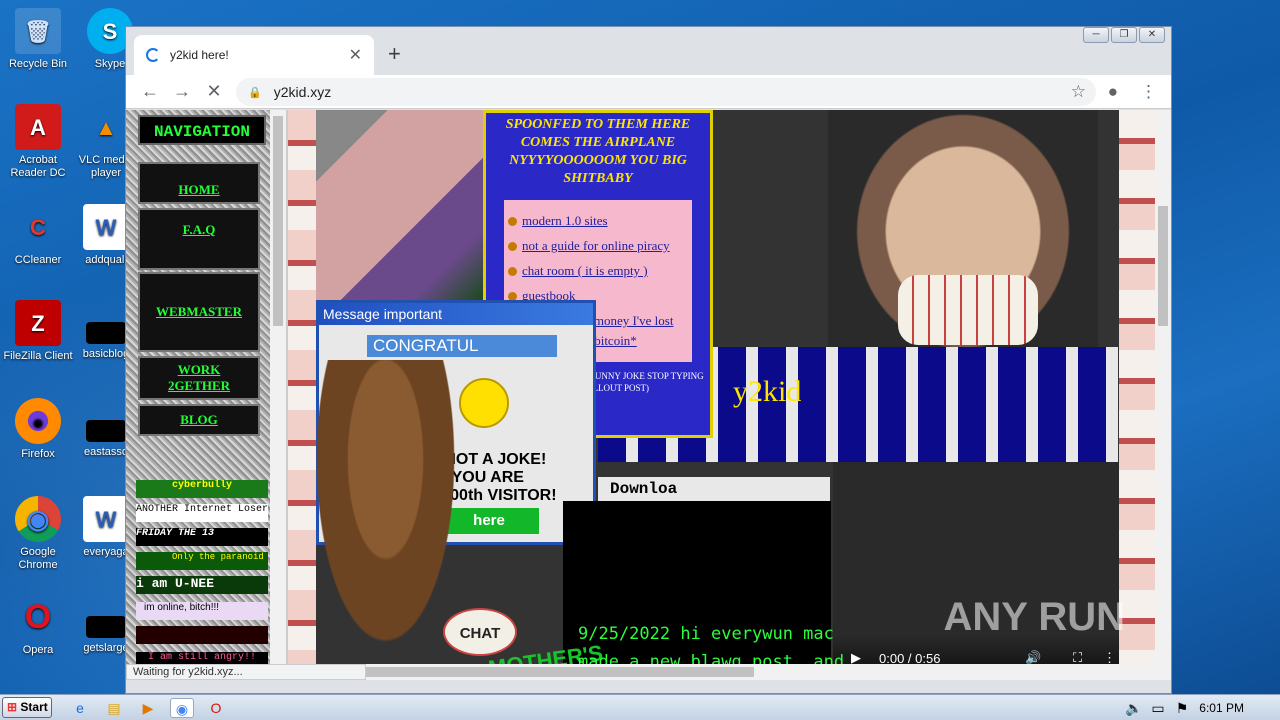 This screenshot has width=1280, height=720. What do you see at coordinates (977, 571) in the screenshot?
I see `video-player: ▶ 0:00 / 0:56 🔊 ⛶ ⋮` at bounding box center [977, 571].